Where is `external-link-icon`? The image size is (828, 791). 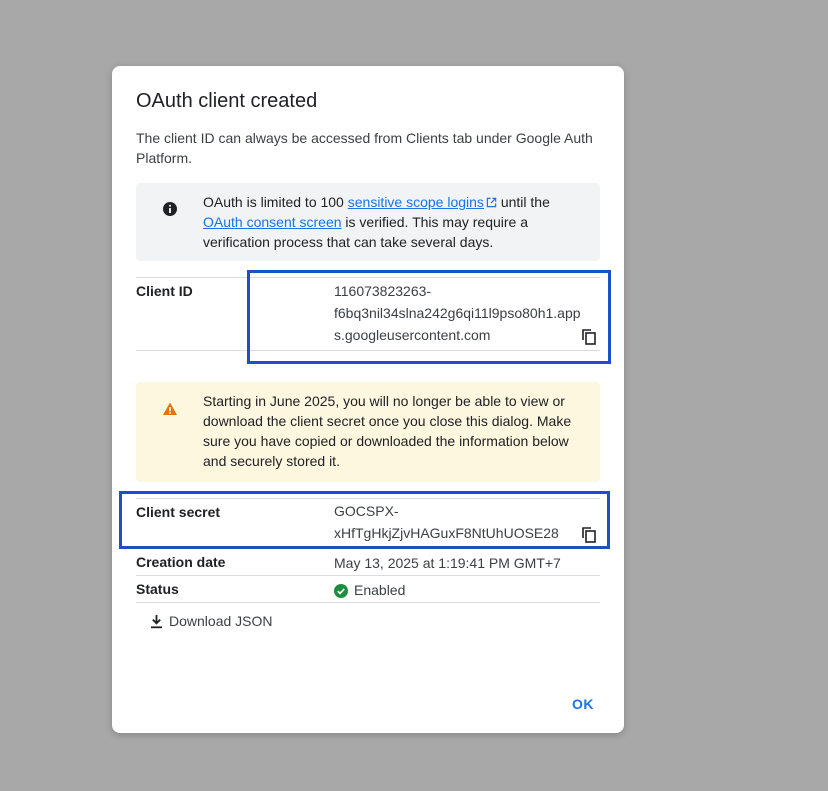 external-link-icon is located at coordinates (491, 202).